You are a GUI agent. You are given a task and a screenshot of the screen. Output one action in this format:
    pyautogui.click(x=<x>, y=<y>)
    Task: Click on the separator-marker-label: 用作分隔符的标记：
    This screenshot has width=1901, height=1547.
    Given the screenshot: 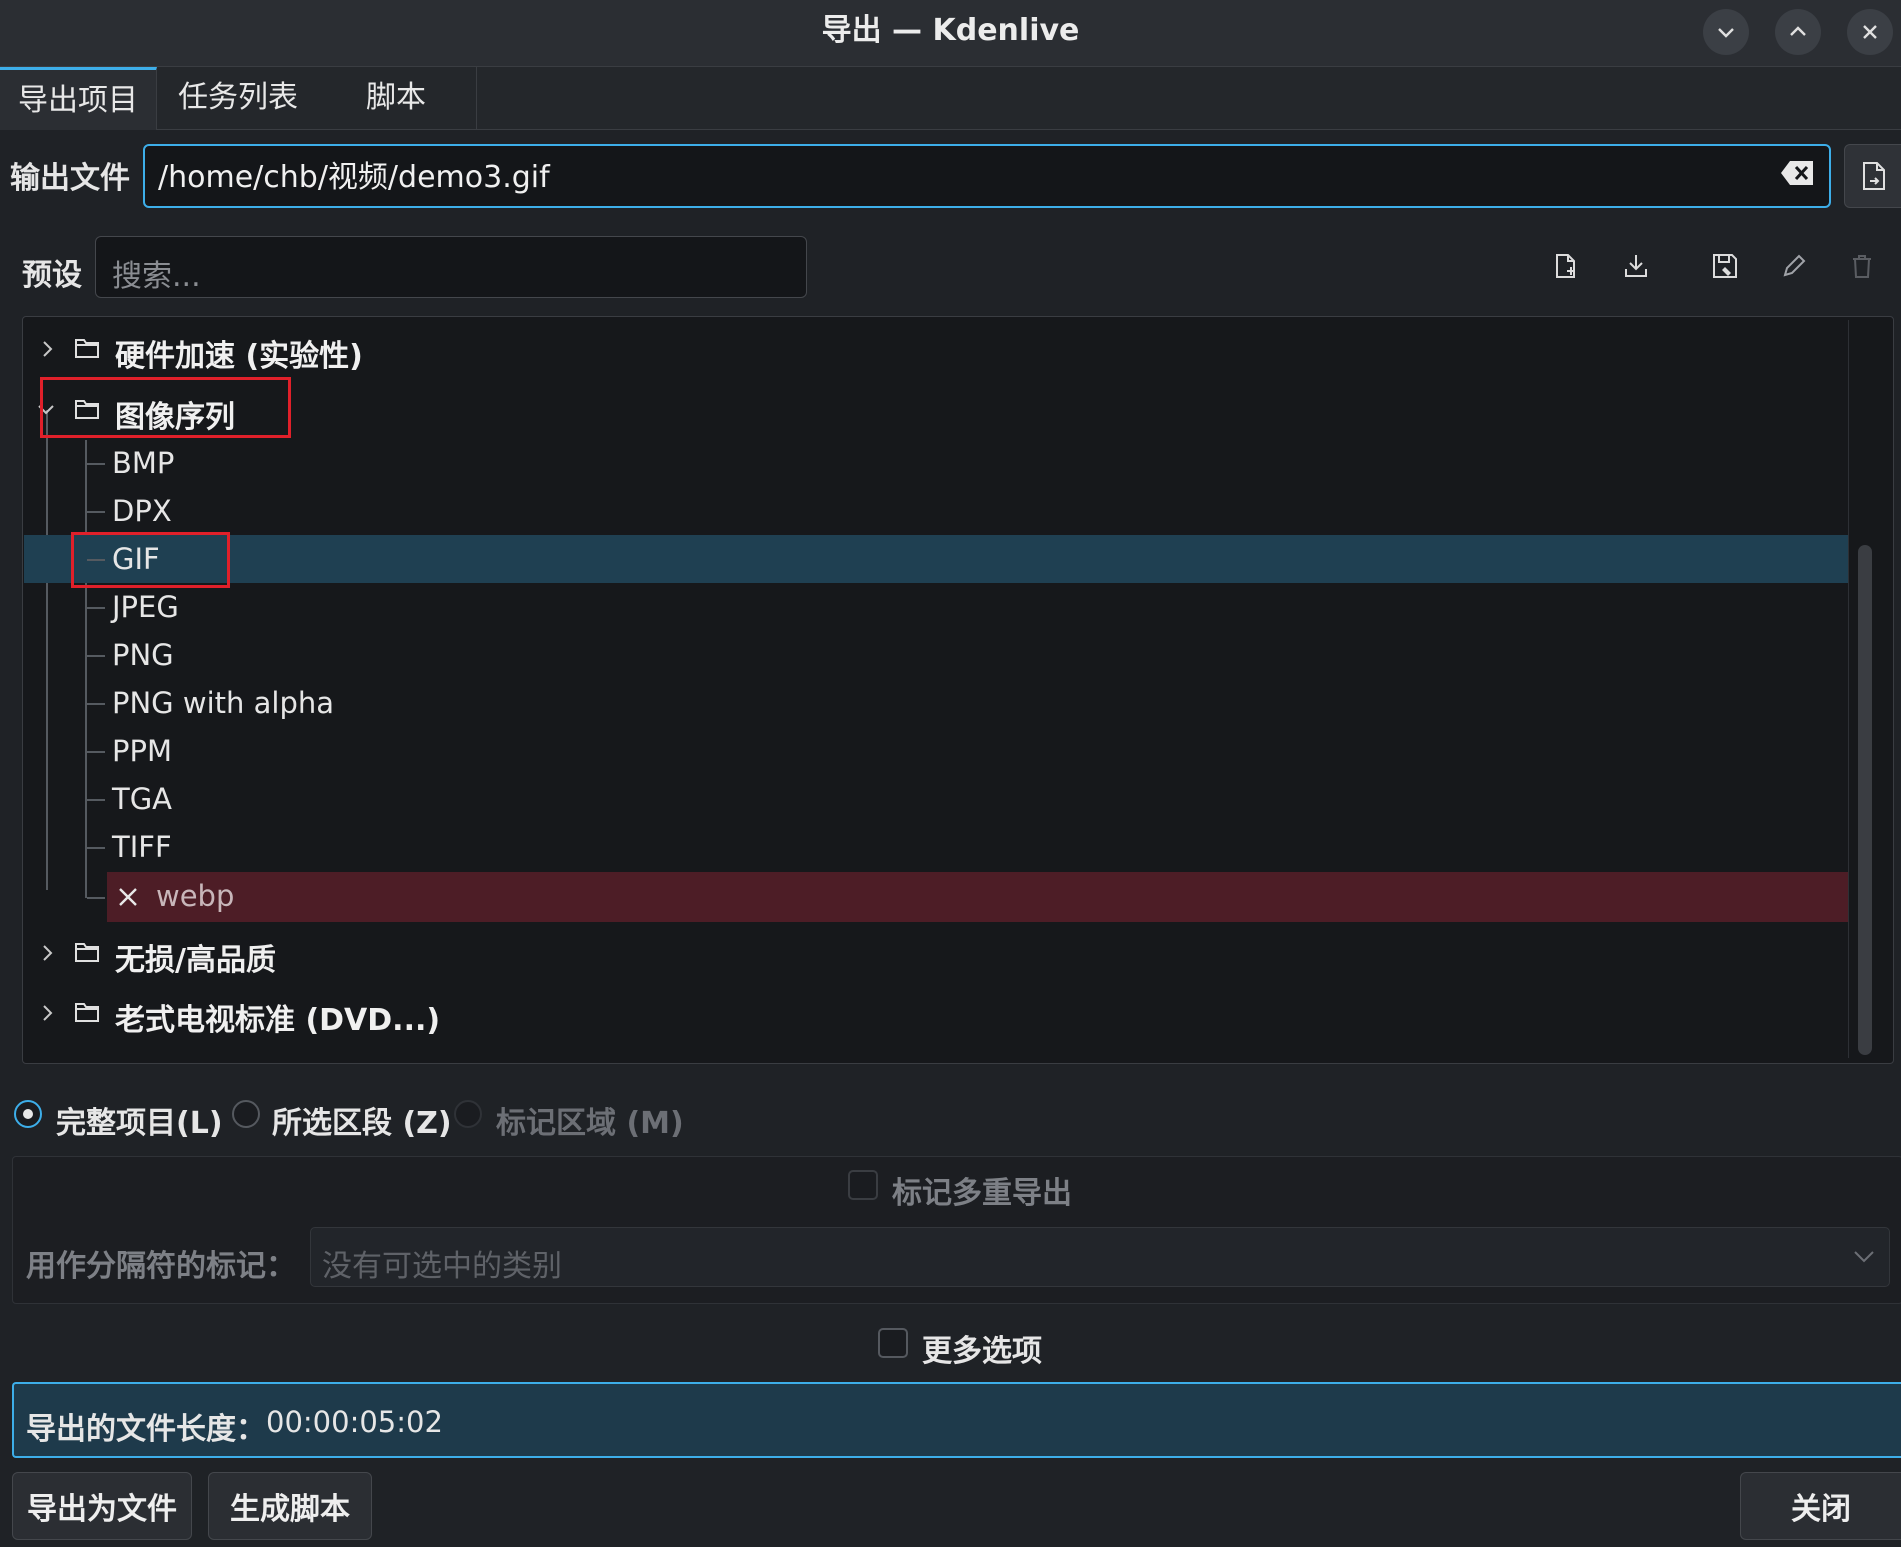 What is the action you would take?
    pyautogui.click(x=161, y=1266)
    